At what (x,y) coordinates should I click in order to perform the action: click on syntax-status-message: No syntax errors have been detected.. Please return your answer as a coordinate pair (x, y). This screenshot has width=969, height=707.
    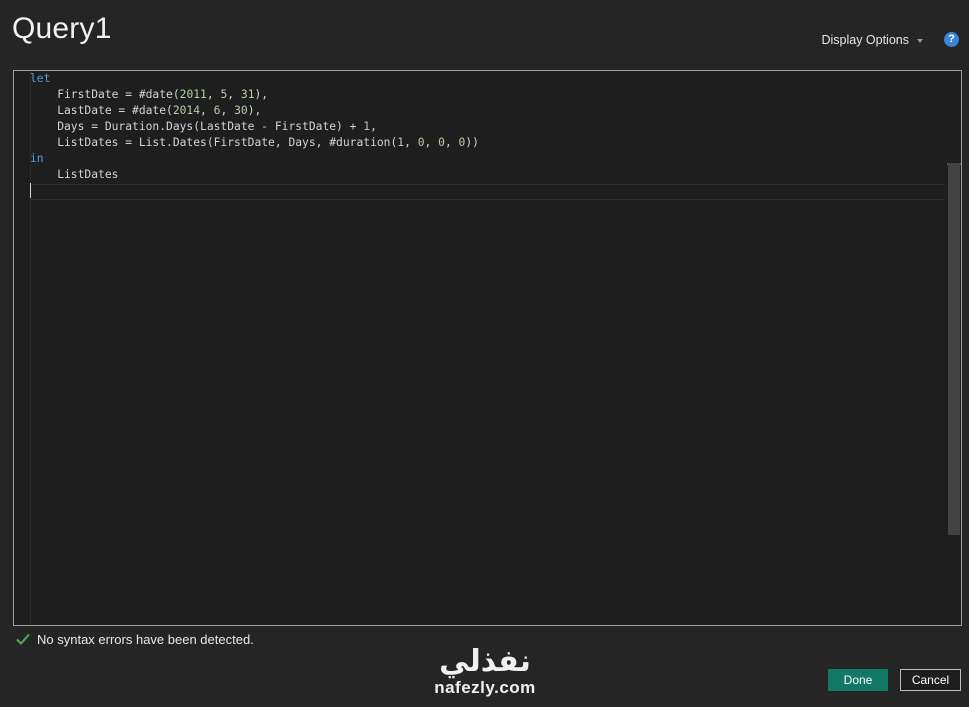
    Looking at the image, I should click on (145, 639).